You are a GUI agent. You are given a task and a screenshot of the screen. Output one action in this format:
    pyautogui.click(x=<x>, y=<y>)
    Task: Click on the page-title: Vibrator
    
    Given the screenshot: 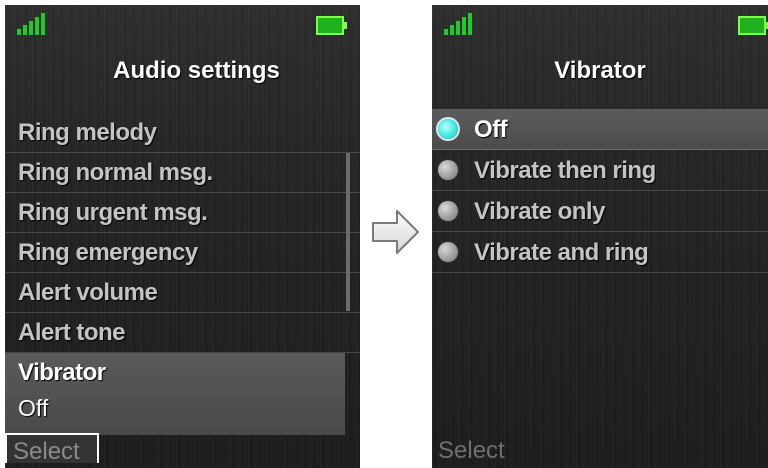 What is the action you would take?
    pyautogui.click(x=600, y=70)
    